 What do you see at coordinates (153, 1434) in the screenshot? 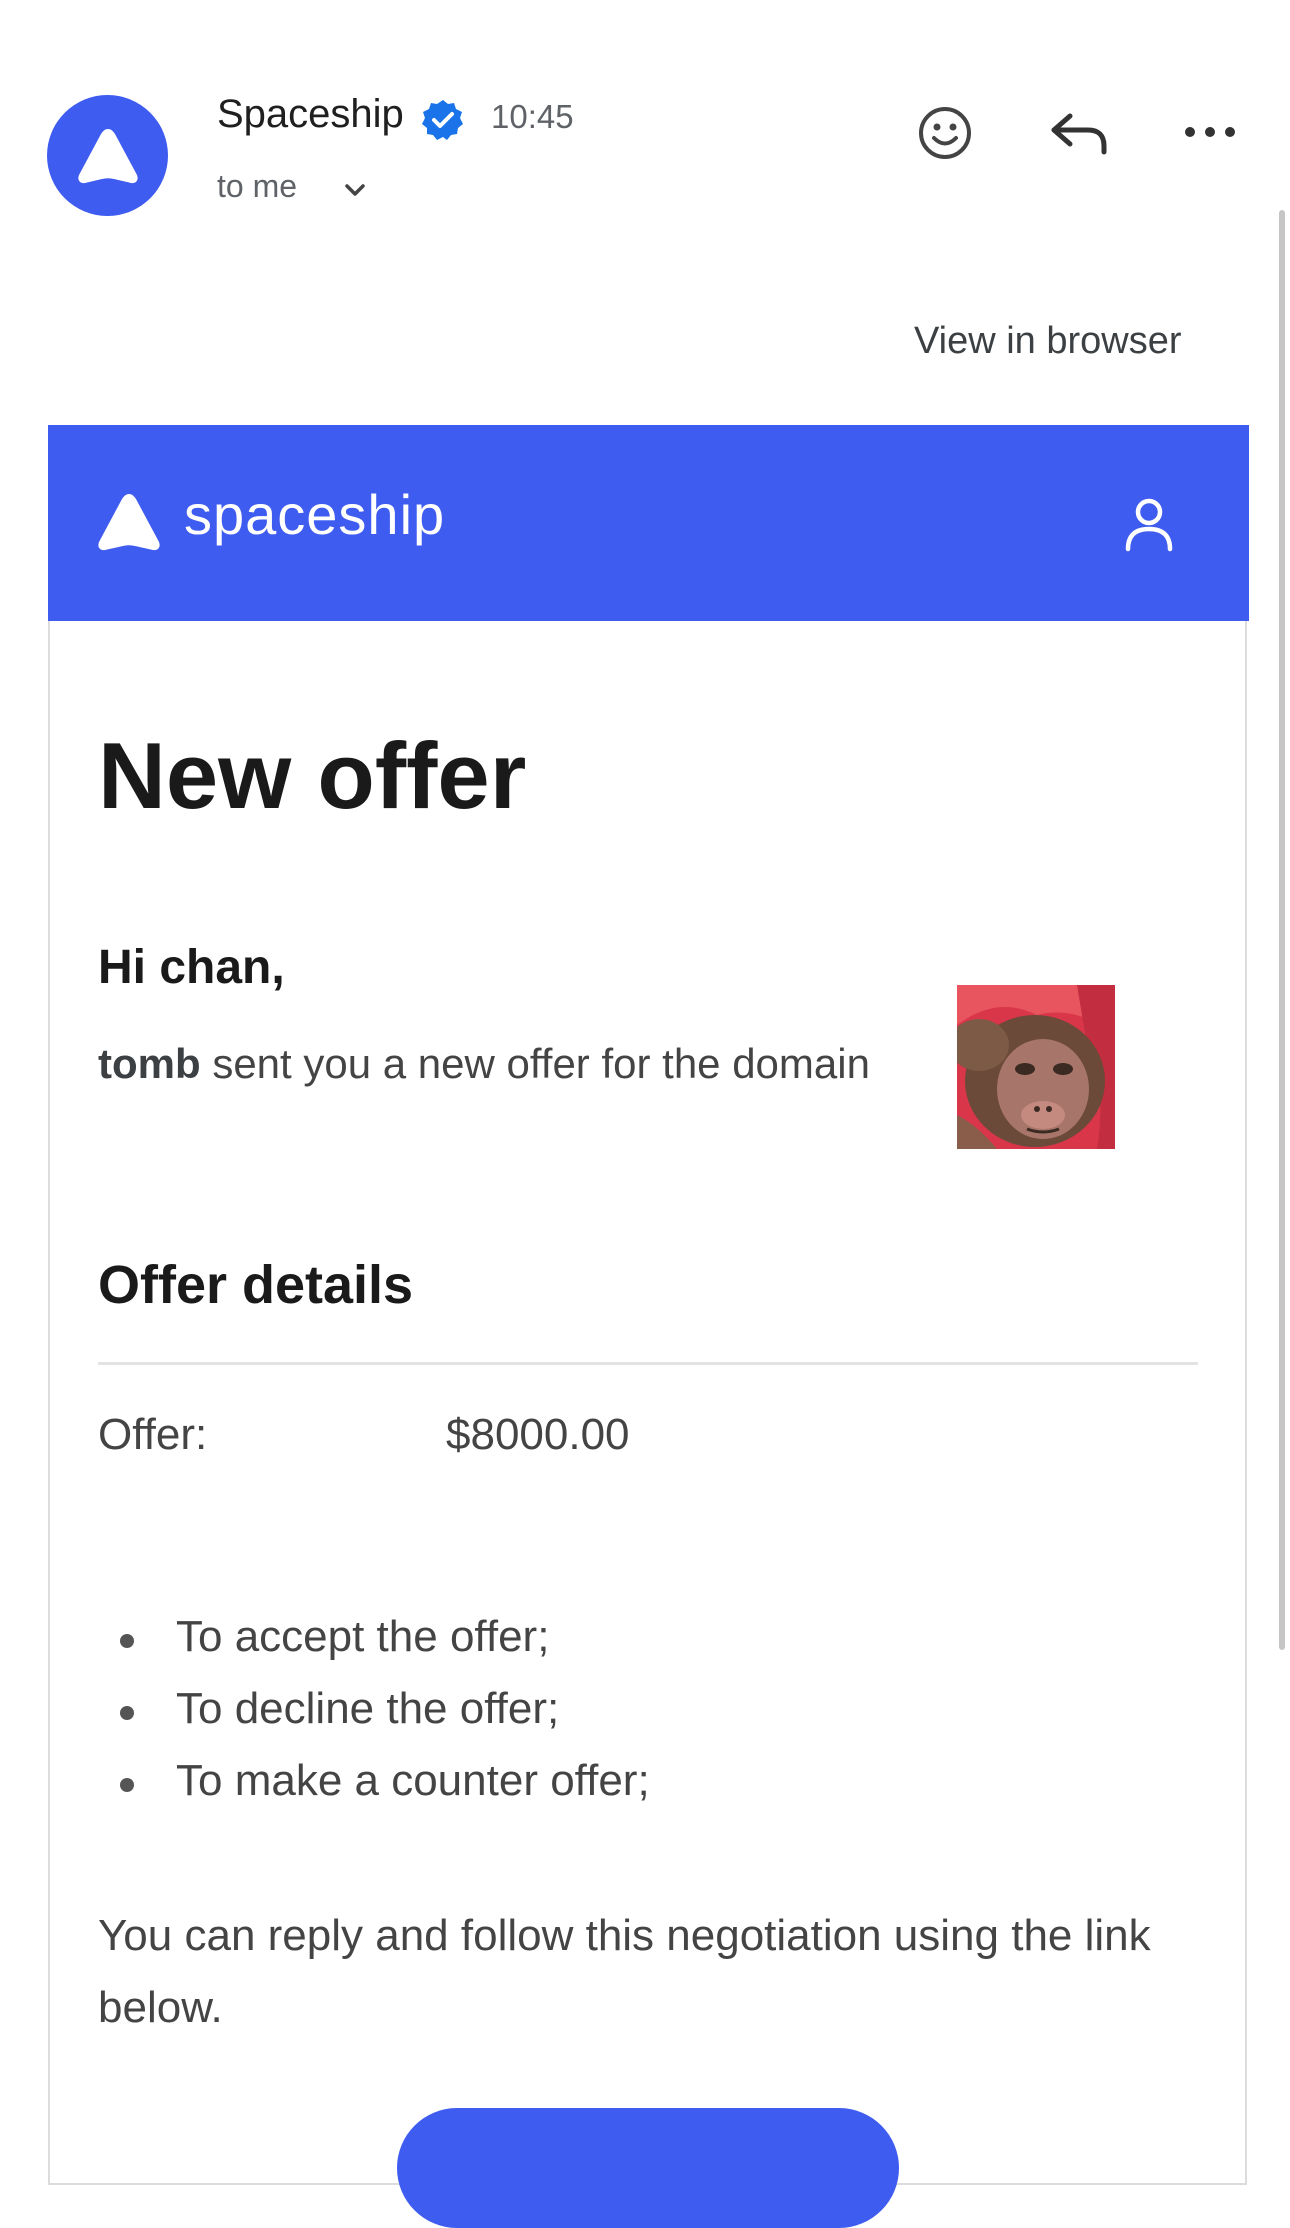
I see `offer-label: Offer:` at bounding box center [153, 1434].